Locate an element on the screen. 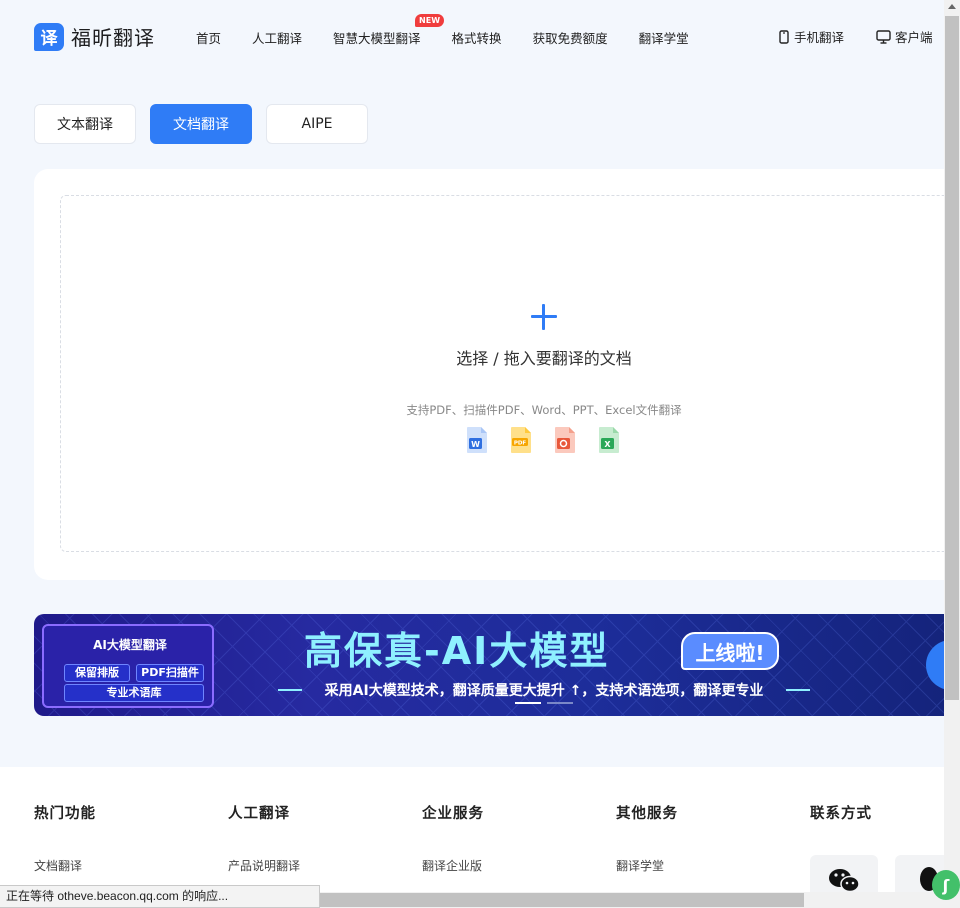  footer-col-contact: 联系方式 is located at coordinates (841, 812).